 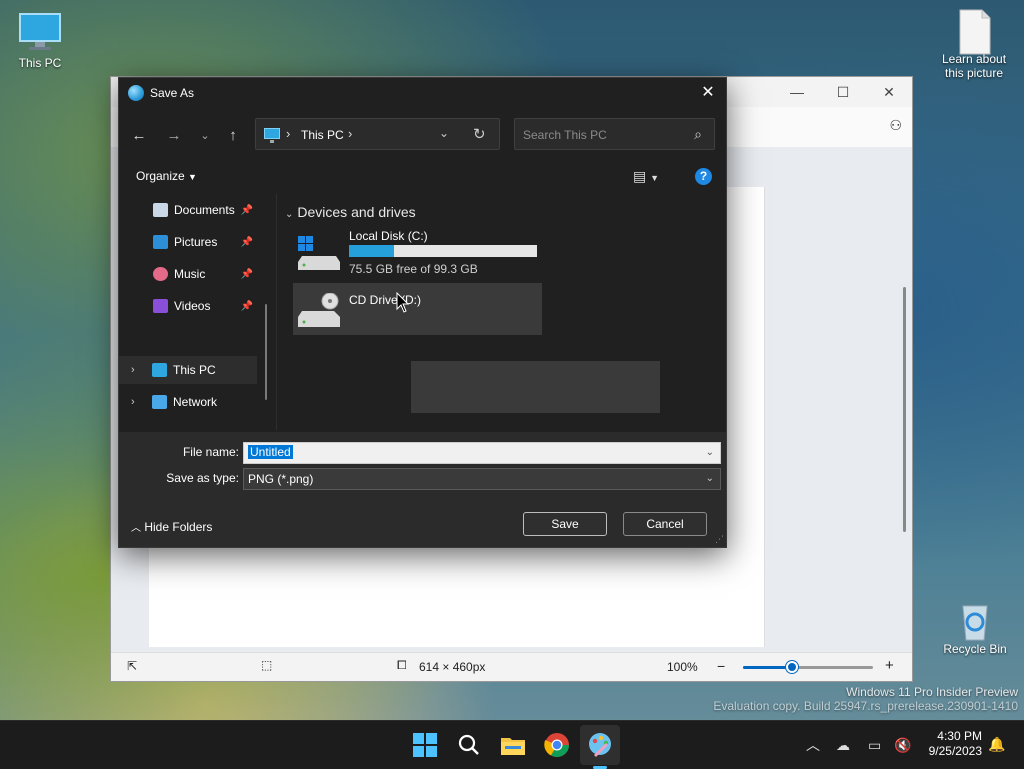 What do you see at coordinates (270, 452) in the screenshot?
I see `file-name-value: Untitled` at bounding box center [270, 452].